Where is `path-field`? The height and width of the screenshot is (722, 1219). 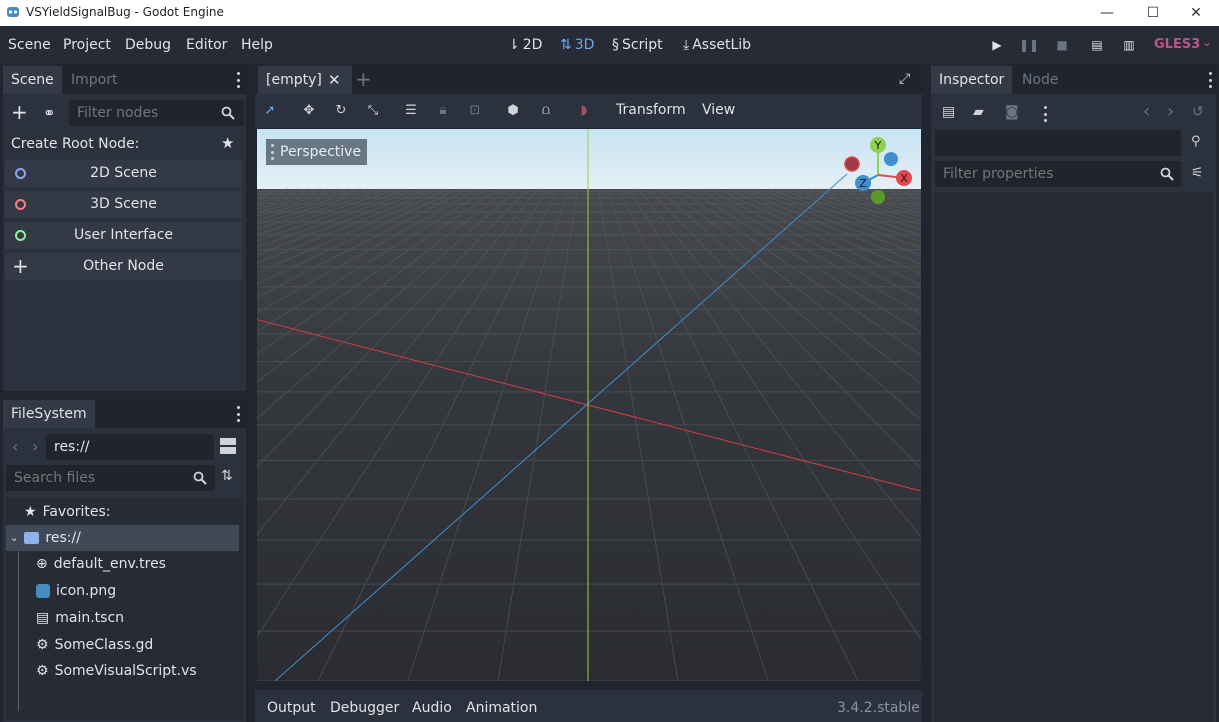 path-field is located at coordinates (130, 447).